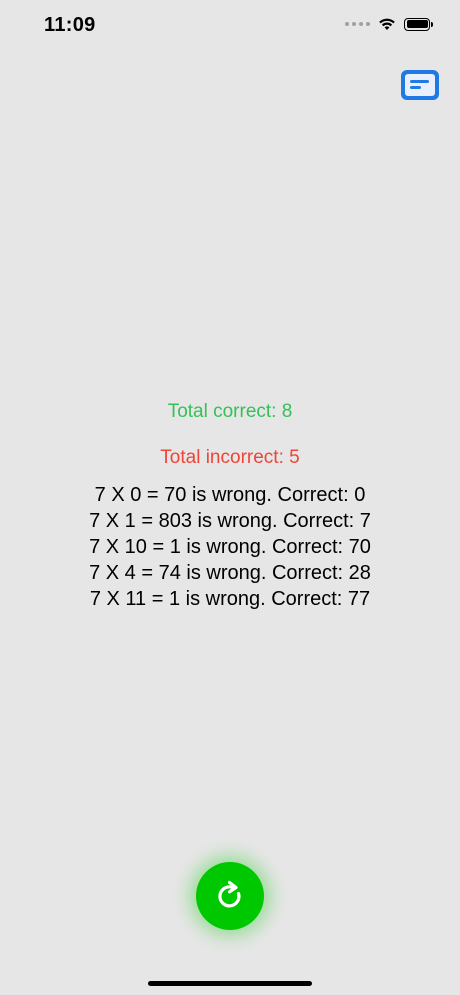 This screenshot has height=995, width=460. Describe the element at coordinates (230, 457) in the screenshot. I see `total-incorrect-label: Total incorrect: 5` at that location.